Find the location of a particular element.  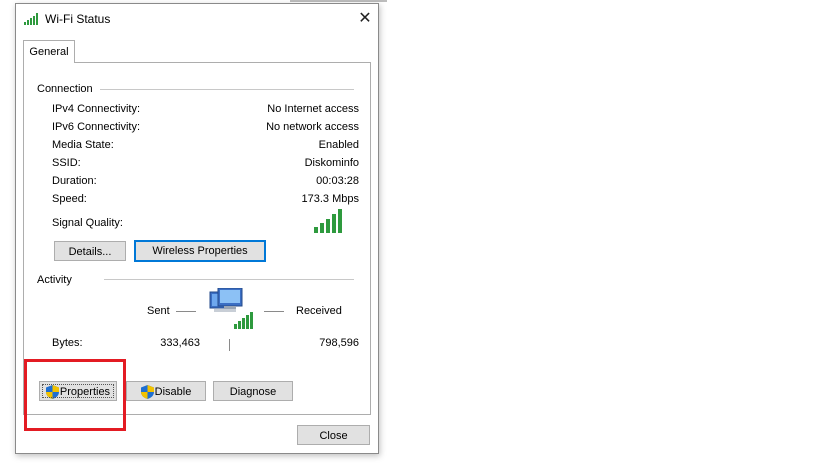

ssid-value: Diskominfo is located at coordinates (331, 163).